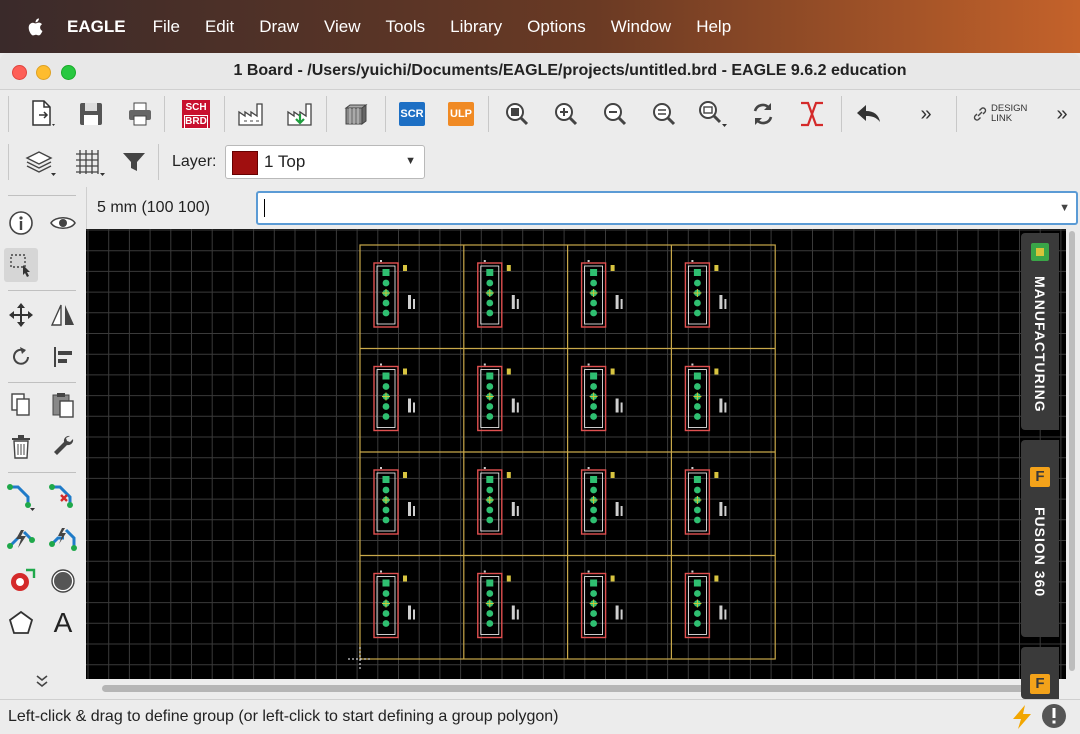 Image resolution: width=1080 pixels, height=734 pixels. I want to click on text-tool: A, so click(63, 623).